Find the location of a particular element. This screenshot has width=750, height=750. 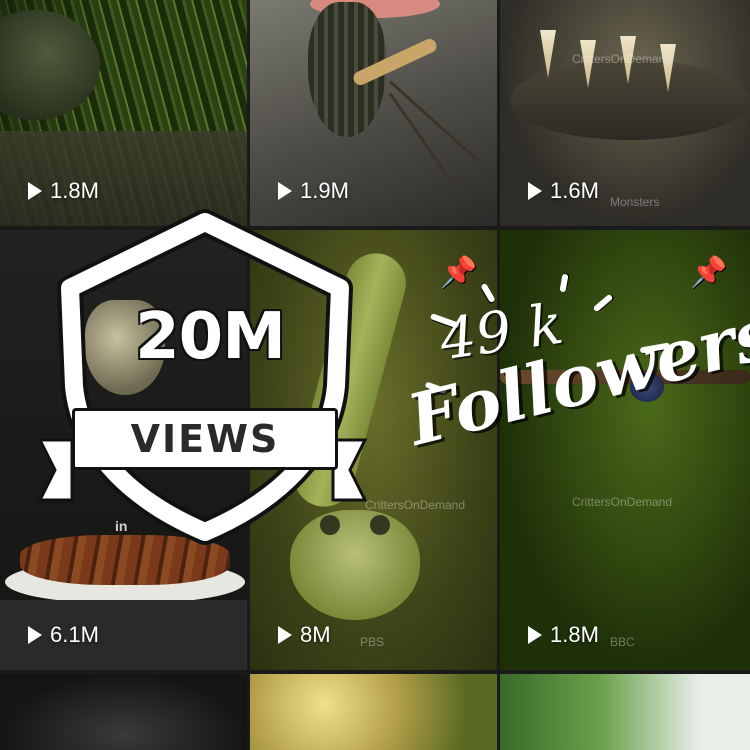

view-count-text: 1.9M is located at coordinates (324, 190).